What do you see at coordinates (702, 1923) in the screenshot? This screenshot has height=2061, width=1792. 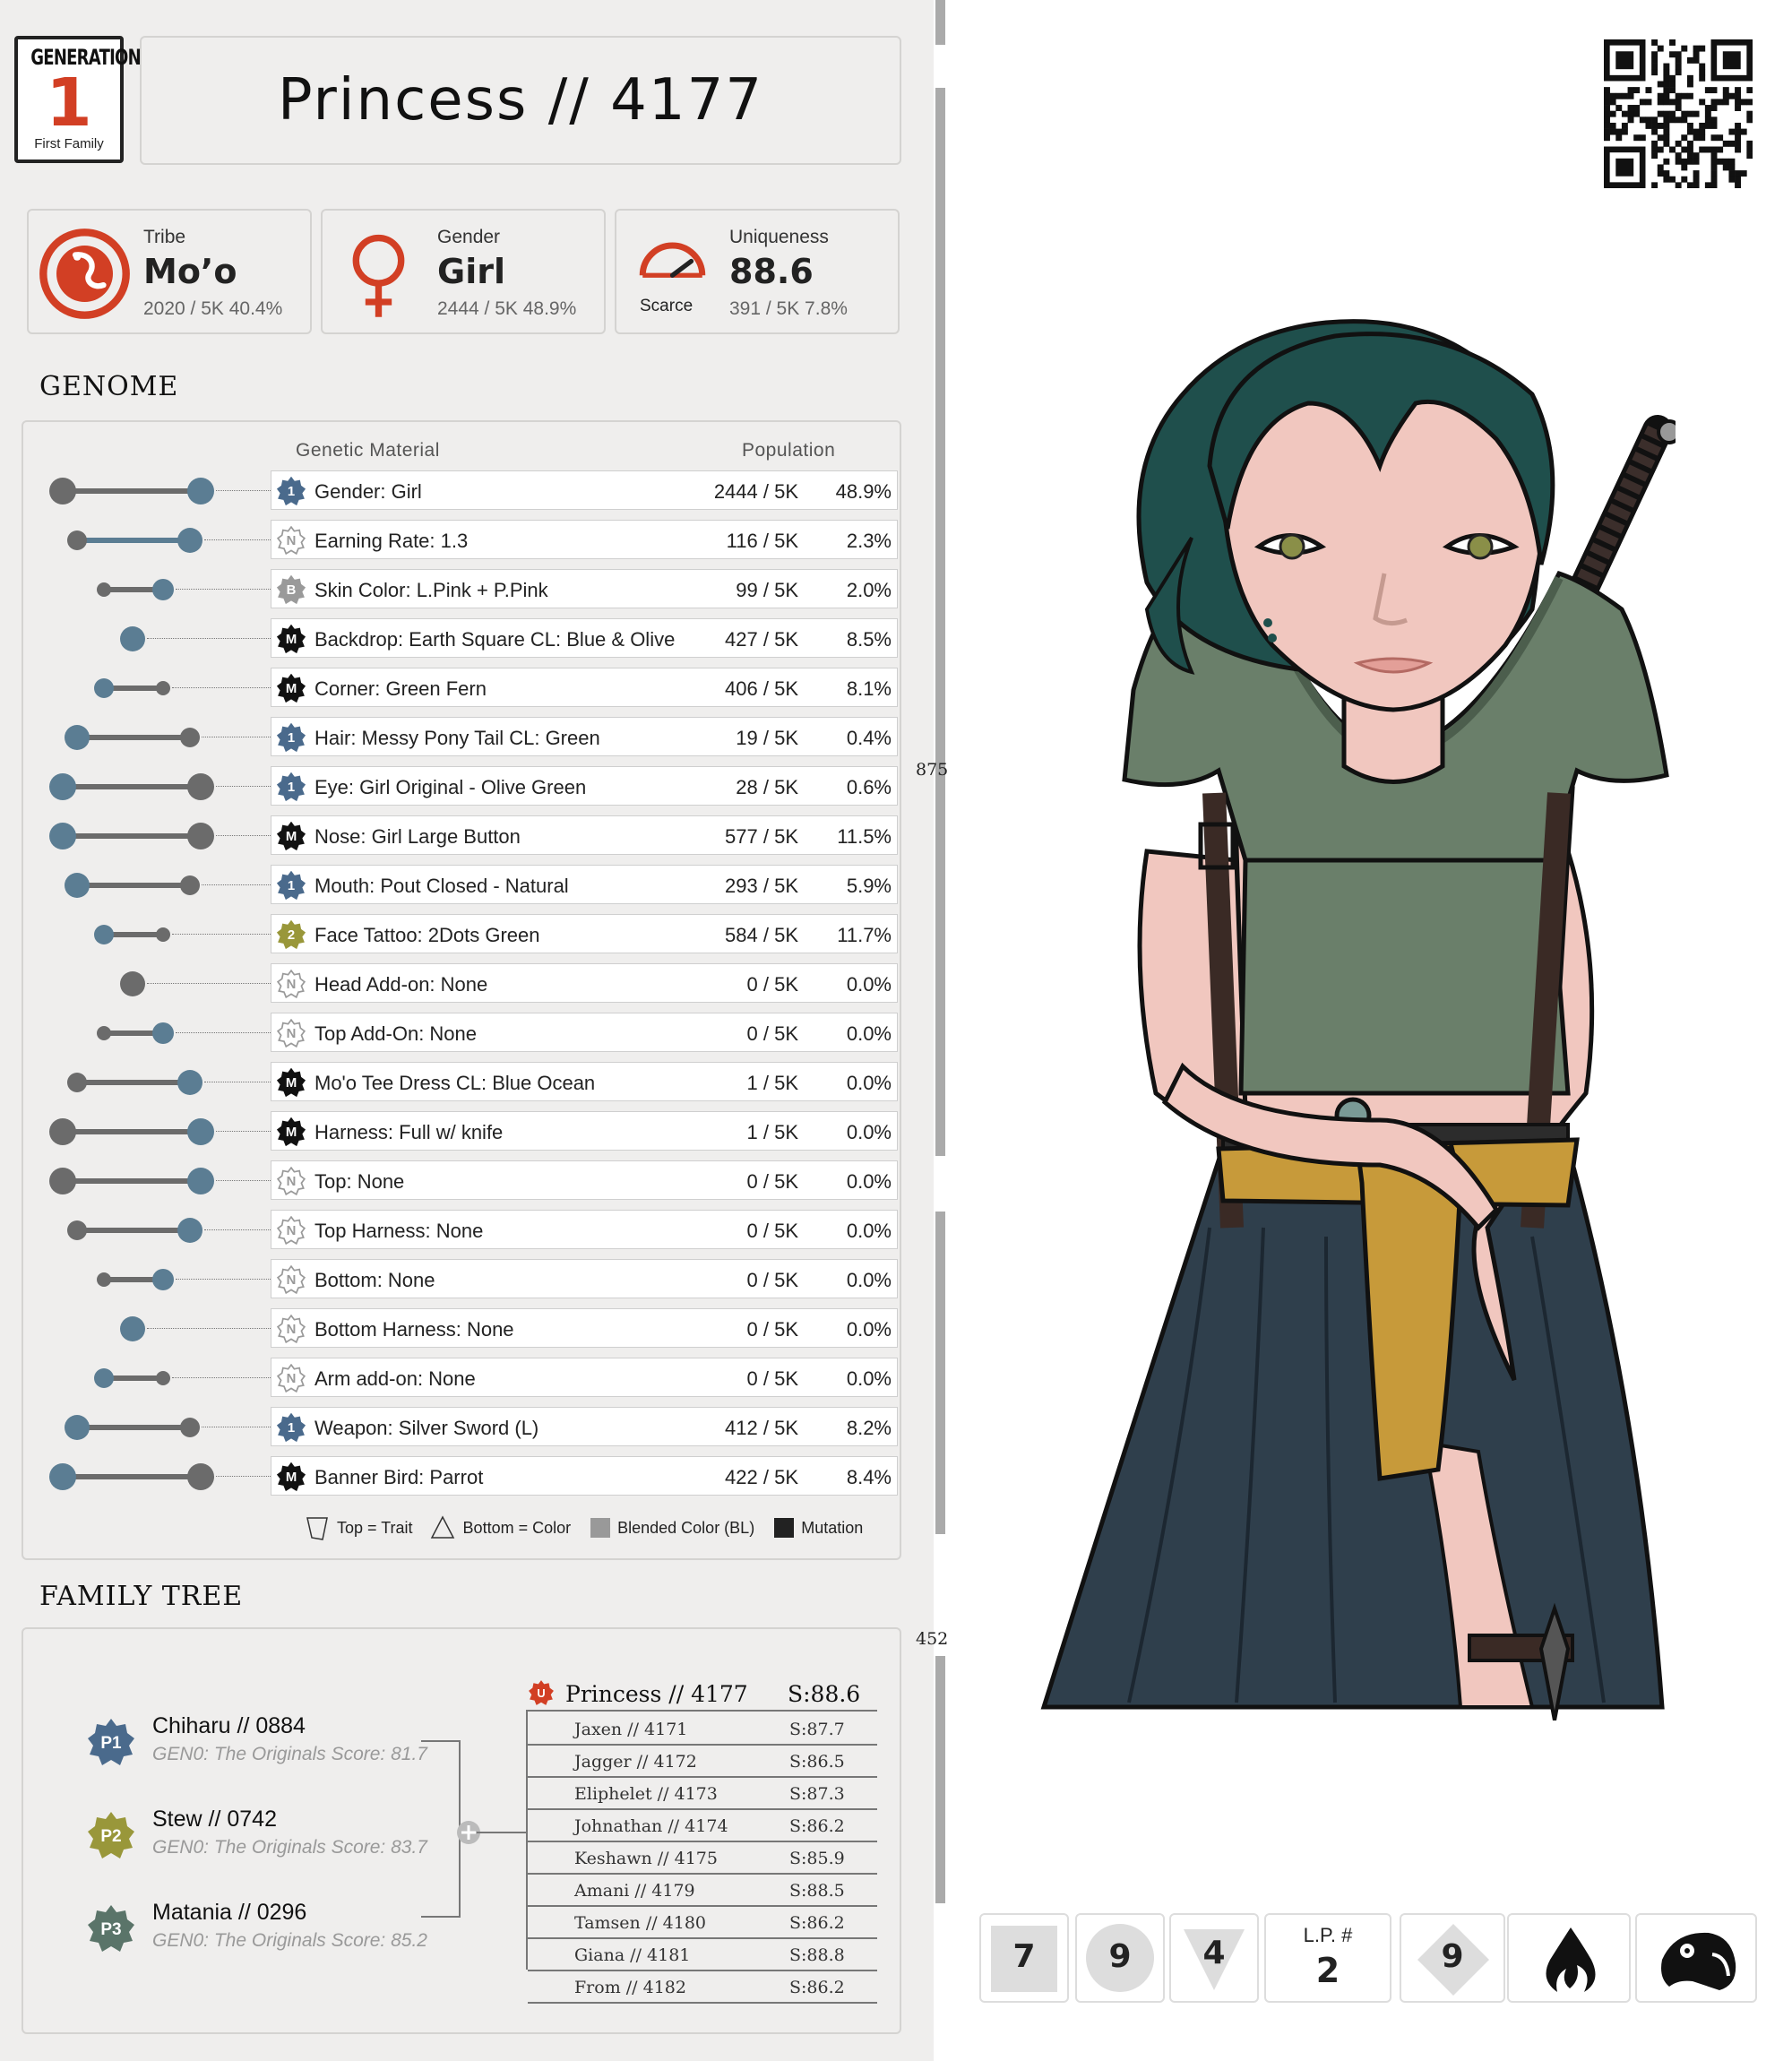 I see `sibling-row: Tamsen // 4180 S:86.2` at bounding box center [702, 1923].